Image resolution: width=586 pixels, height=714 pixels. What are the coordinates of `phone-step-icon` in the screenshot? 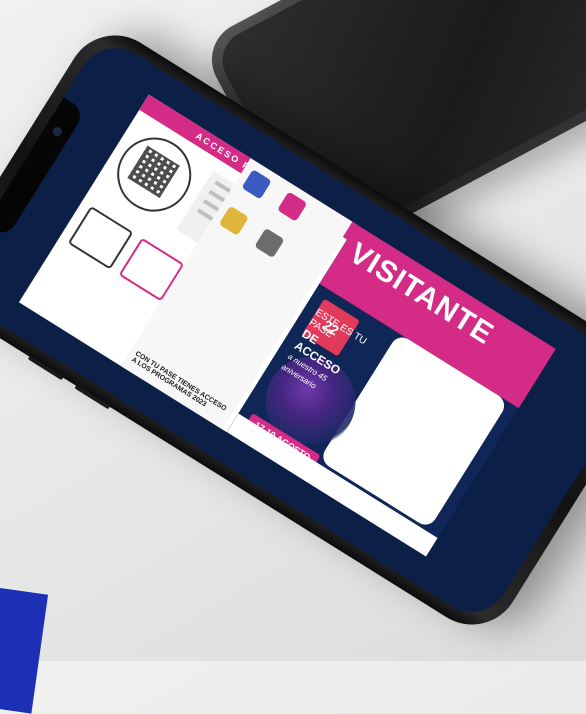 It's located at (100, 237).